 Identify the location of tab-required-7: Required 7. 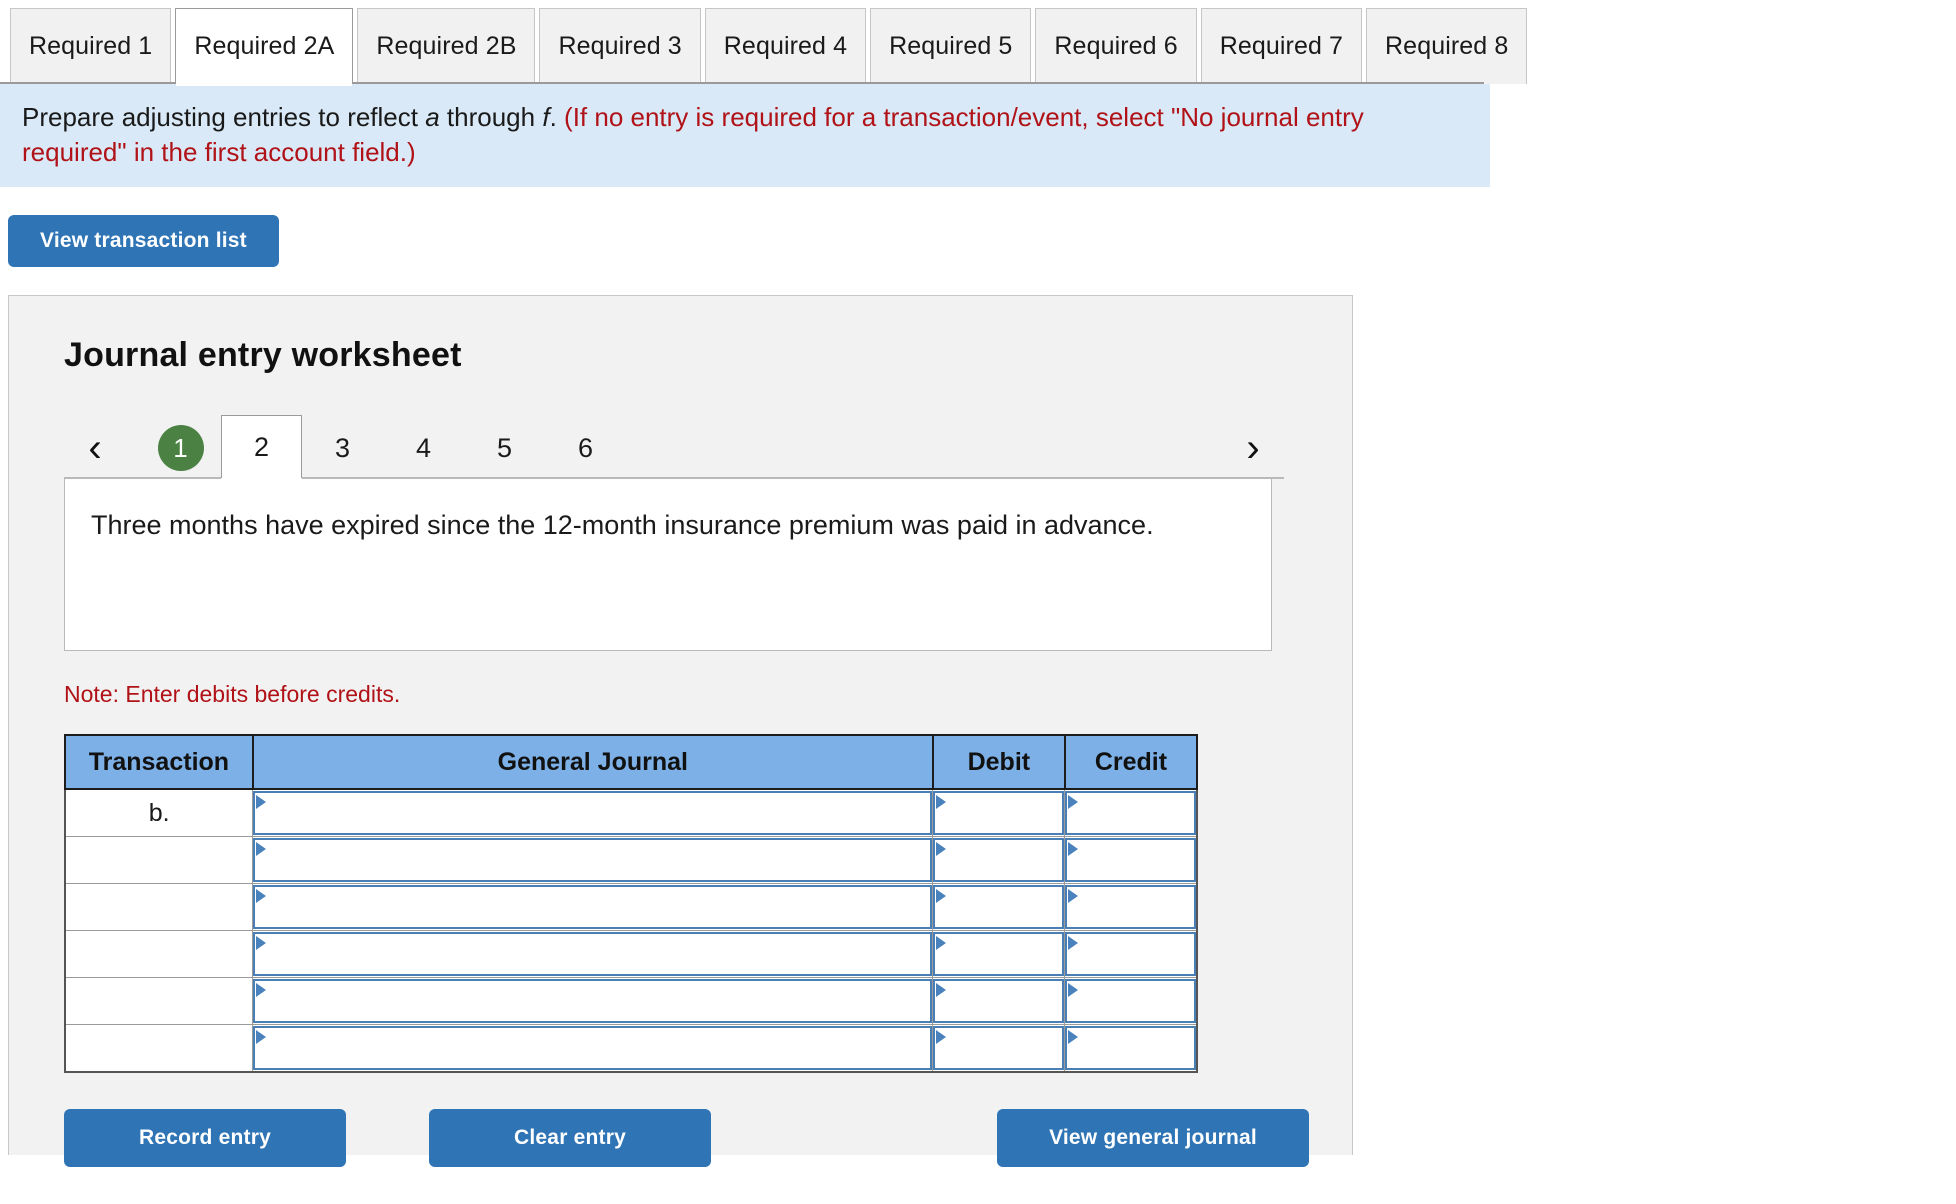
(1281, 46).